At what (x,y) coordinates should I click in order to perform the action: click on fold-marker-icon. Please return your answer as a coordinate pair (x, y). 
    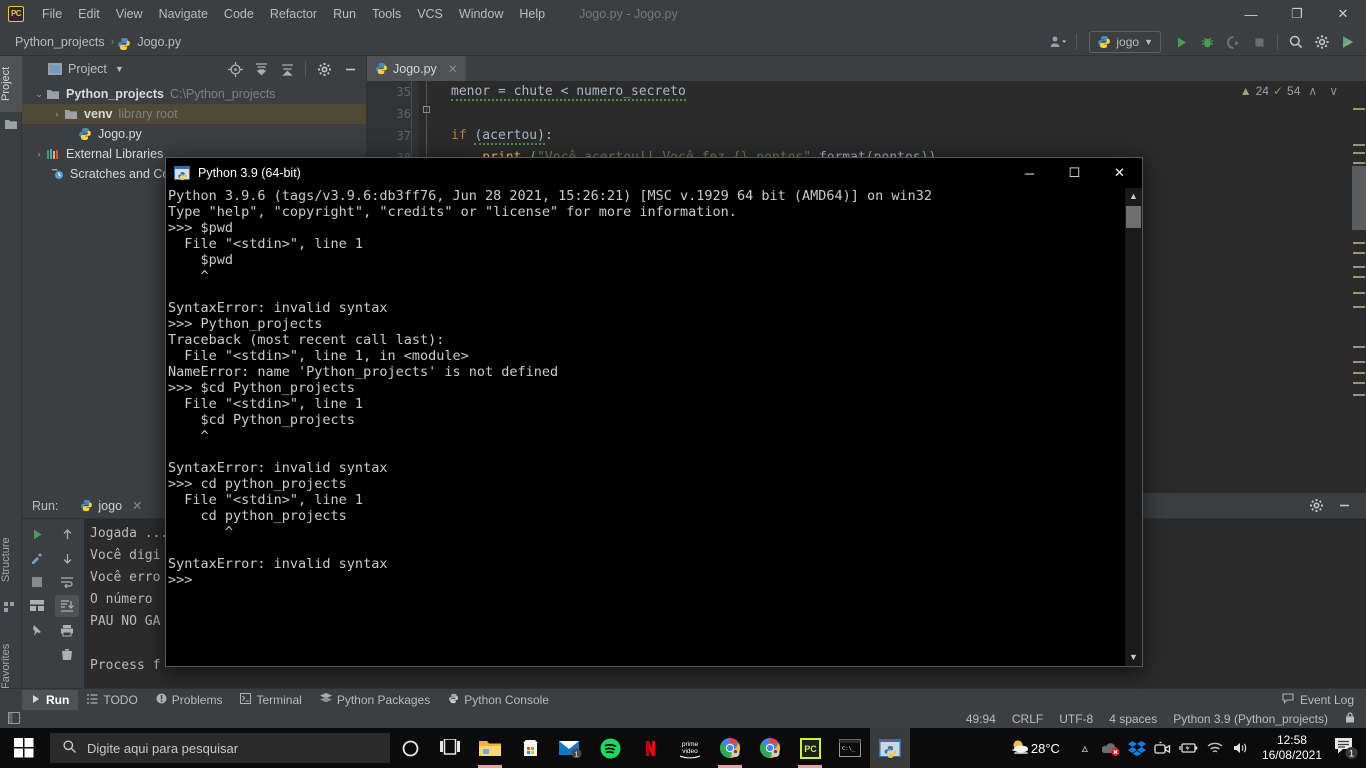
    Looking at the image, I should click on (426, 109).